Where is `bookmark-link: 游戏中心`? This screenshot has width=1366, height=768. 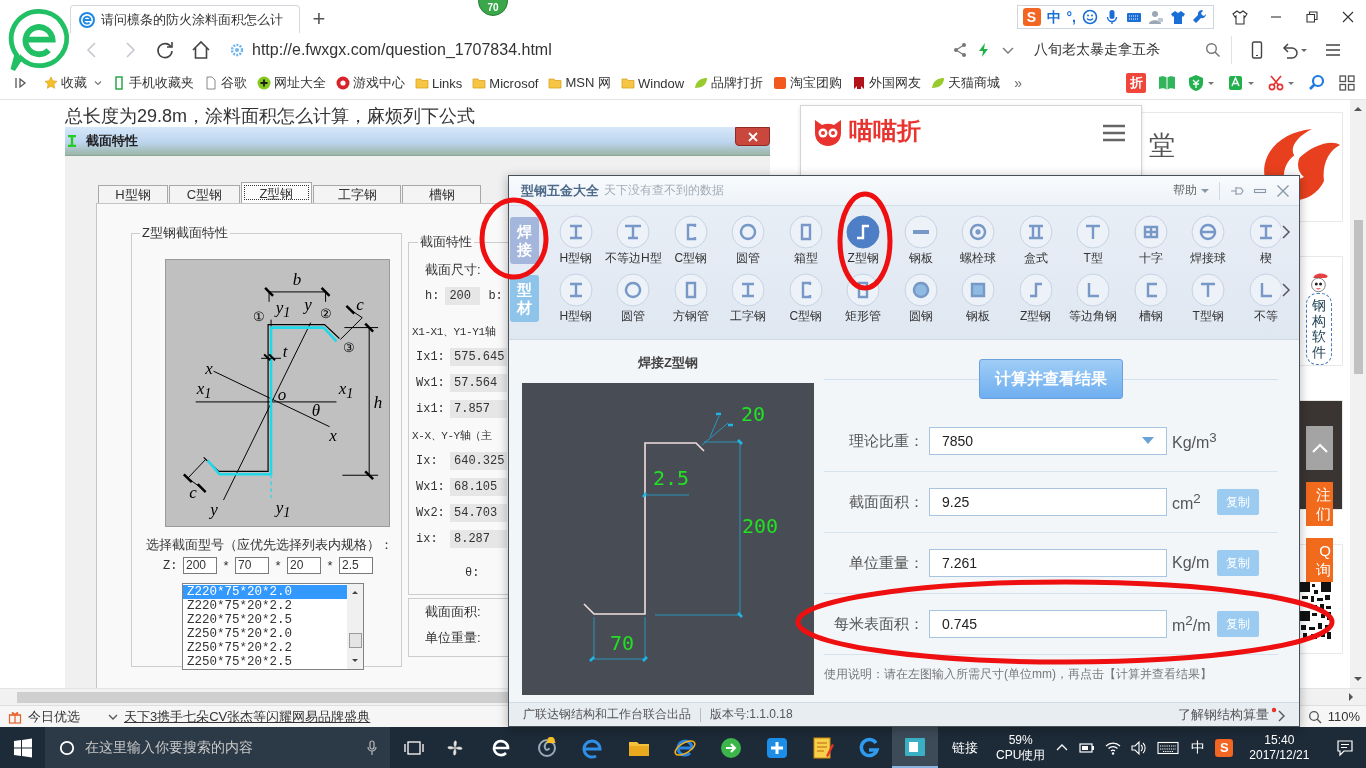
bookmark-link: 游戏中心 is located at coordinates (370, 83).